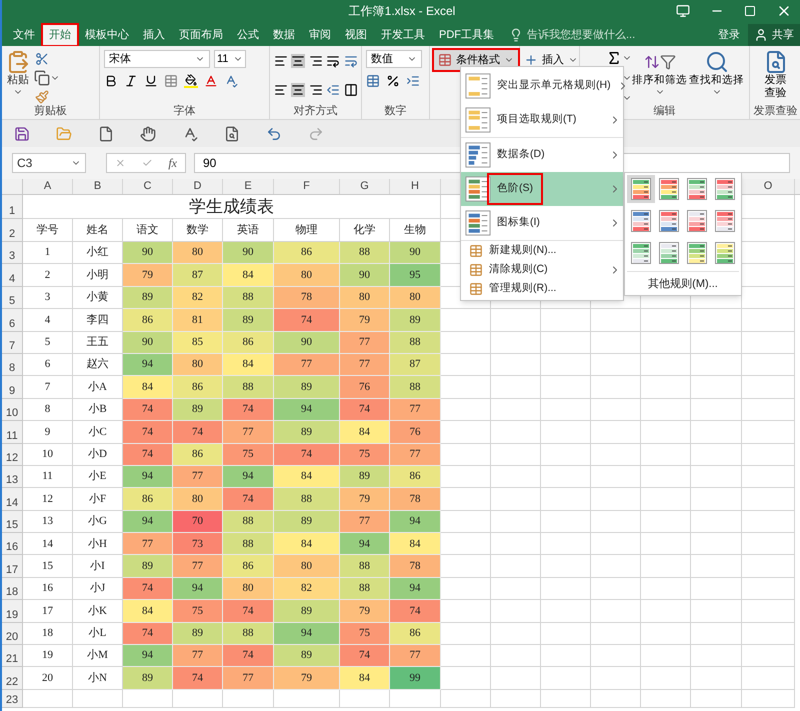 Image resolution: width=800 pixels, height=711 pixels. What do you see at coordinates (48, 589) in the screenshot?
I see `table-cell: 16` at bounding box center [48, 589].